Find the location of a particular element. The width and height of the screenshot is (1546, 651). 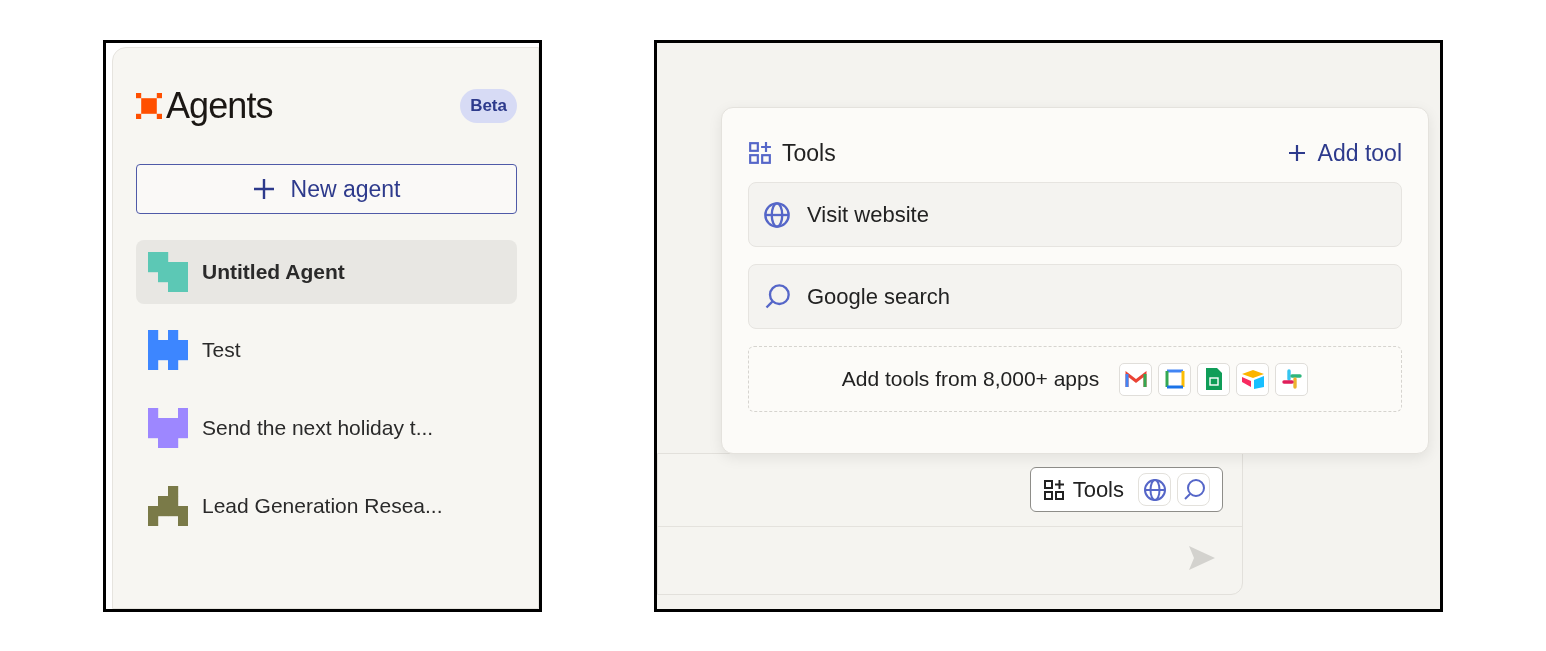

calendar-icon is located at coordinates (1175, 379).